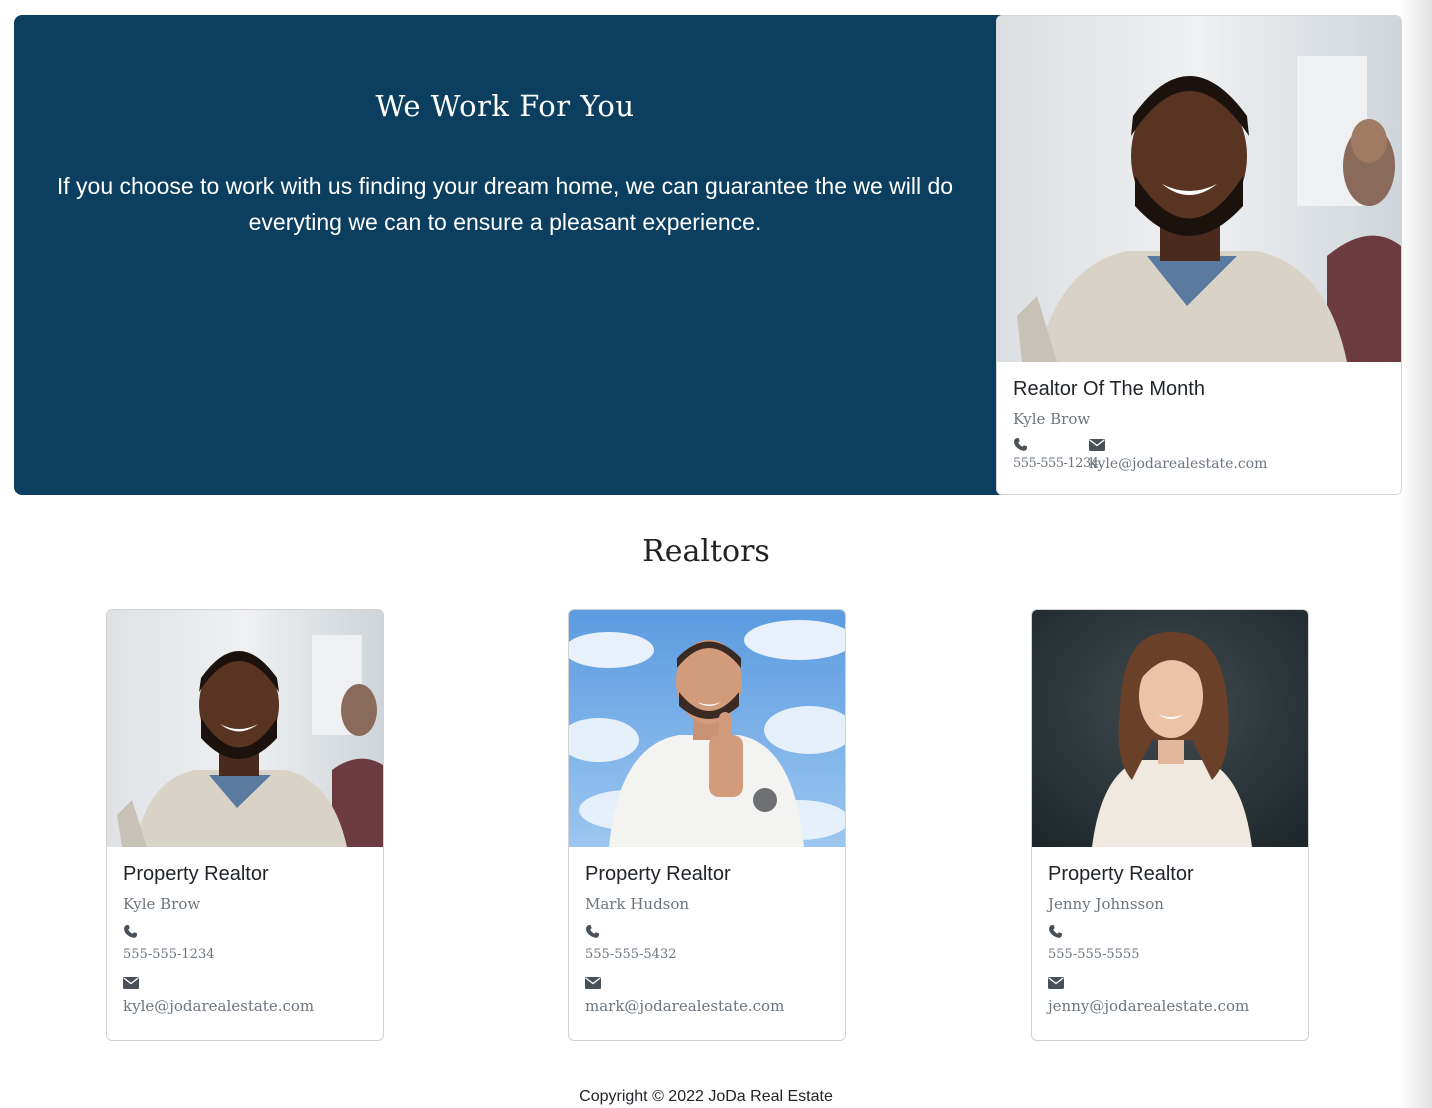 Image resolution: width=1432 pixels, height=1108 pixels. Describe the element at coordinates (1416, 554) in the screenshot. I see `window-edge-shadow` at that location.